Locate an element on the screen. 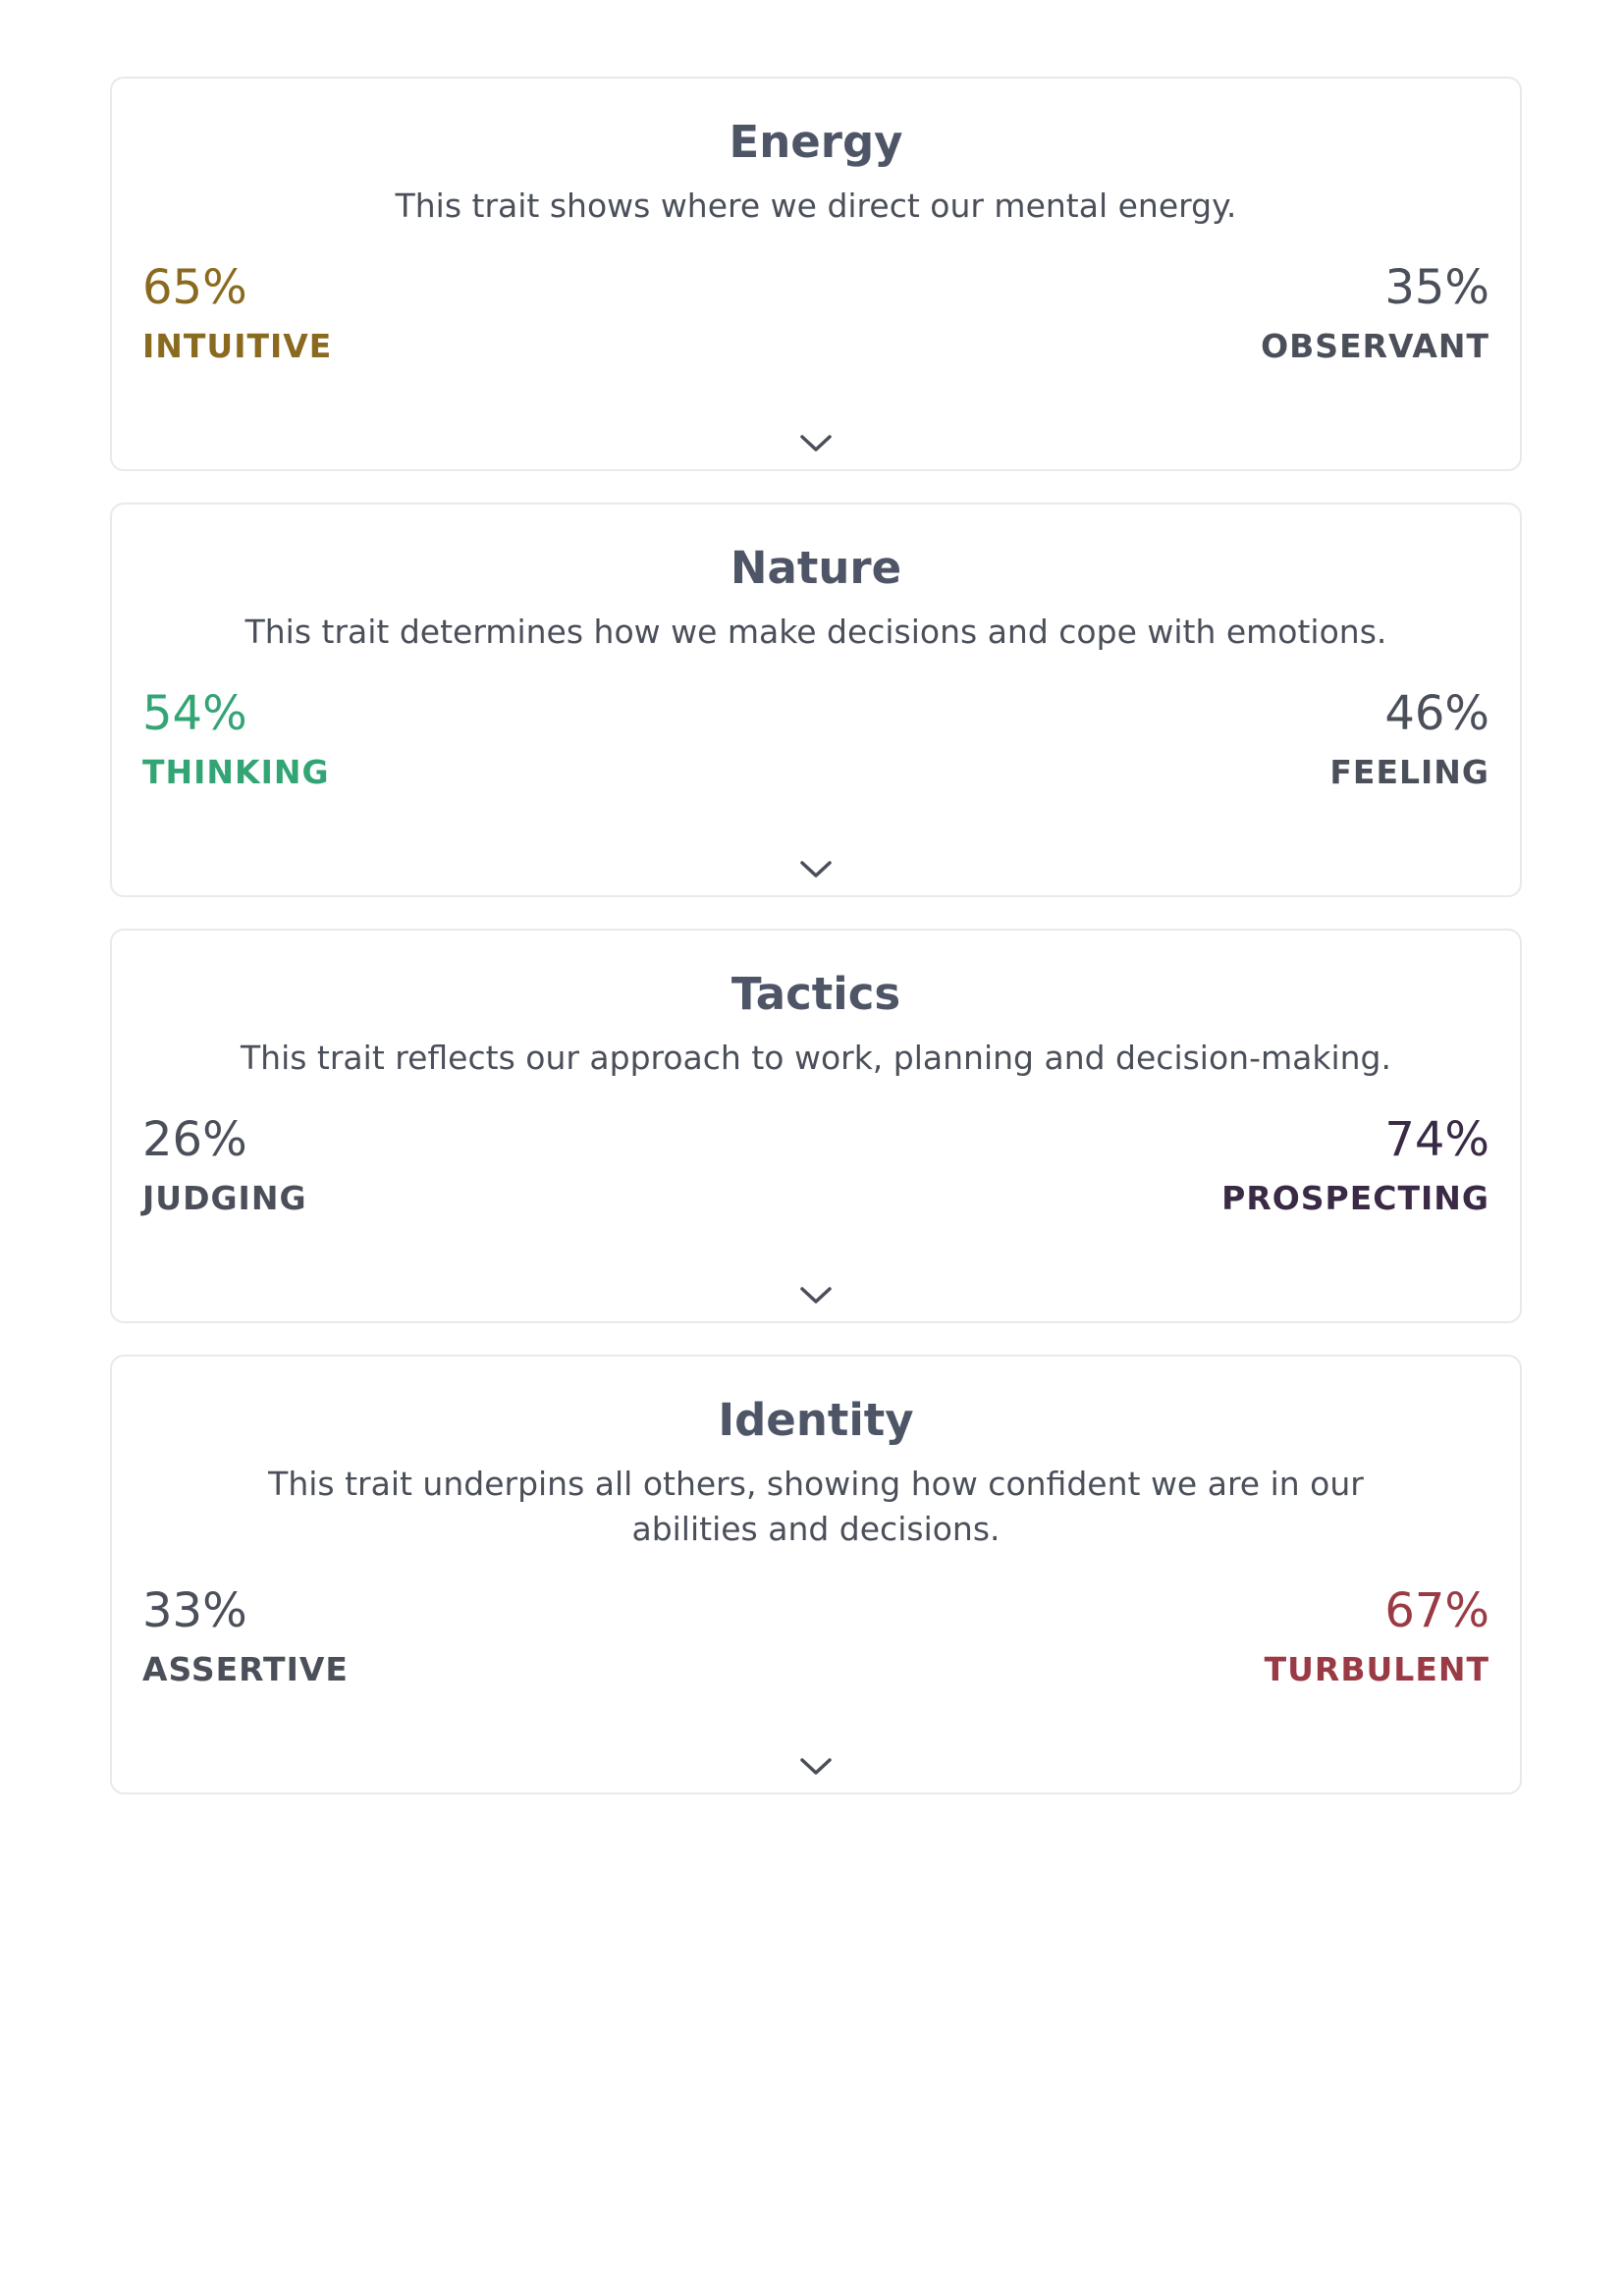  trait-split: 65% INTUITIVE 35% OBSERVANT is located at coordinates (815, 313).